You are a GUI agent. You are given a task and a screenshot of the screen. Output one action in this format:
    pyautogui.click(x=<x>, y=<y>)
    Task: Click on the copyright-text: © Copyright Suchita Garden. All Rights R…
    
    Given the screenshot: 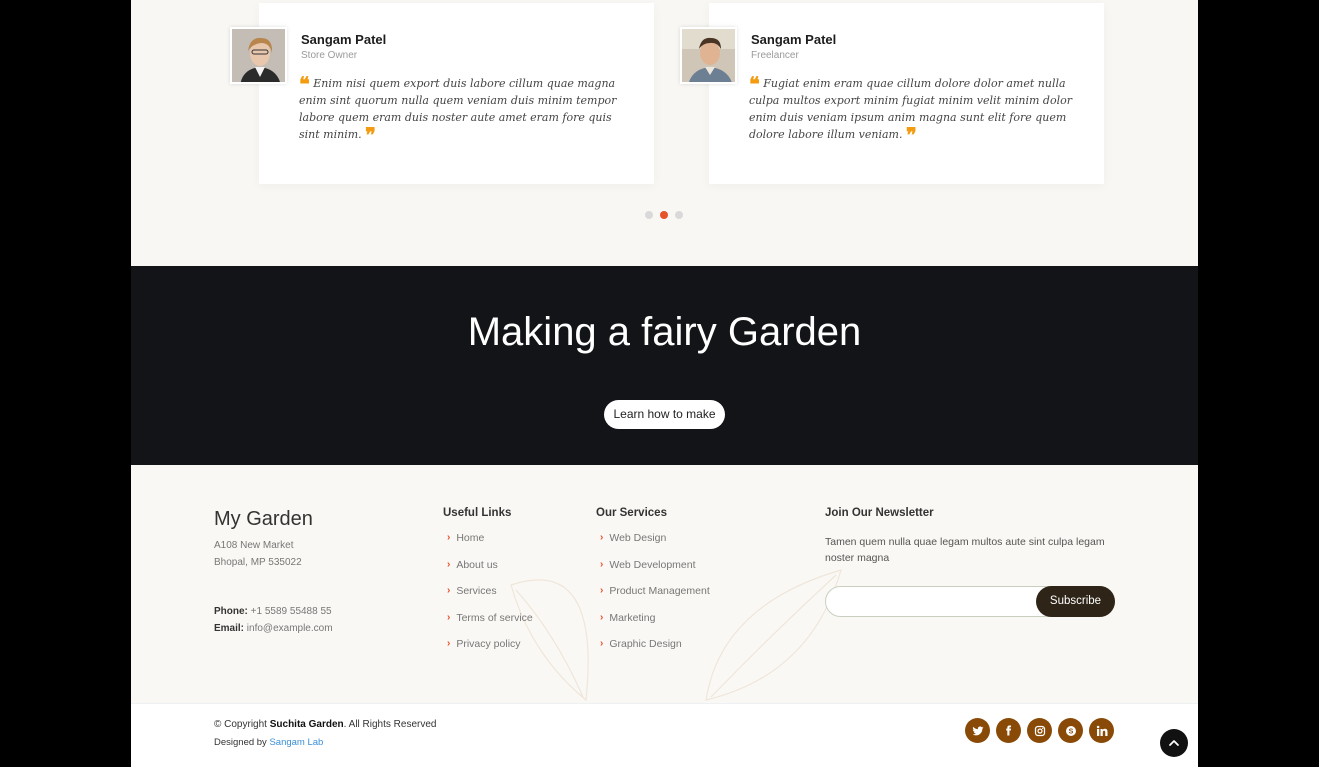 What is the action you would take?
    pyautogui.click(x=325, y=724)
    